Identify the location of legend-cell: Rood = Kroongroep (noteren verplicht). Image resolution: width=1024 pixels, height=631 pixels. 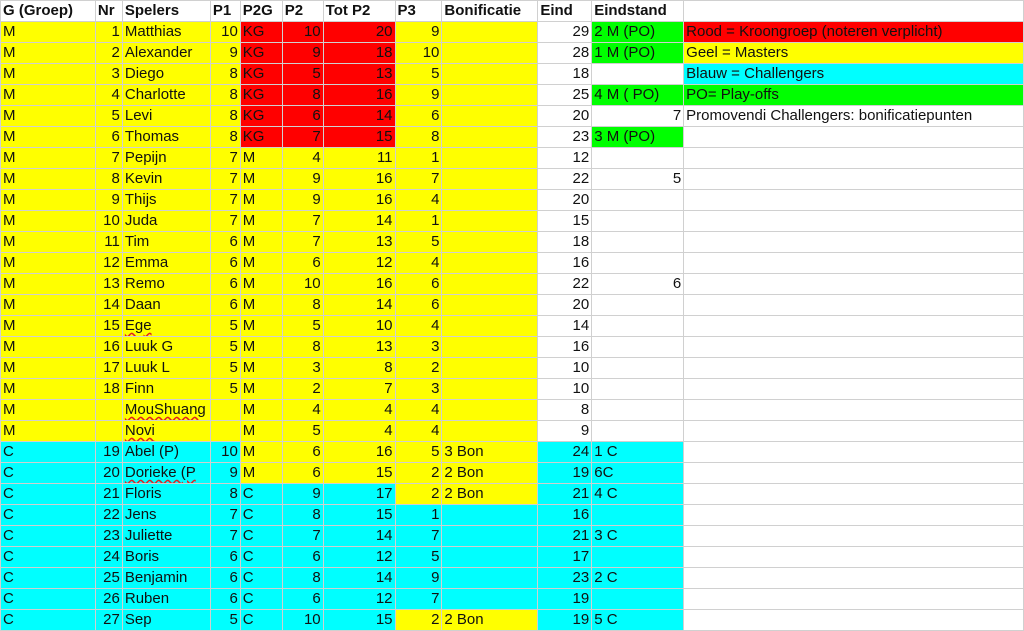
(853, 32).